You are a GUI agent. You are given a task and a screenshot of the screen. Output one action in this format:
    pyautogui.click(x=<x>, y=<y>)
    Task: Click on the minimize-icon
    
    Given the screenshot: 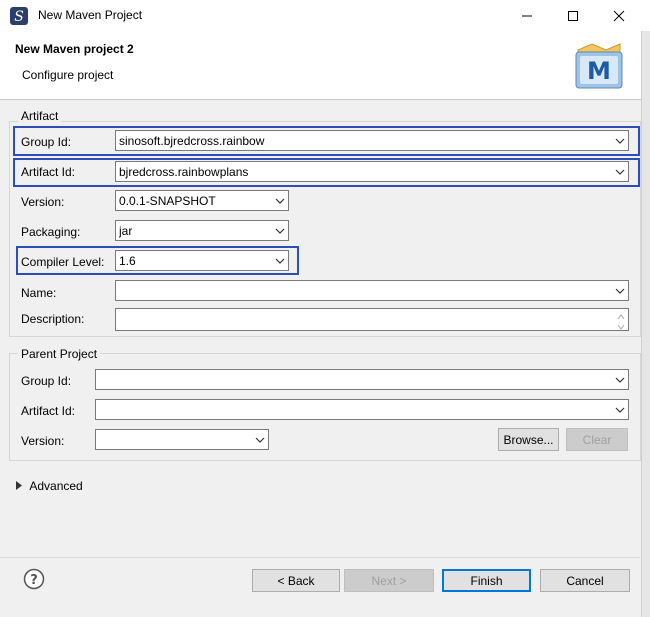 What is the action you would take?
    pyautogui.click(x=527, y=15)
    